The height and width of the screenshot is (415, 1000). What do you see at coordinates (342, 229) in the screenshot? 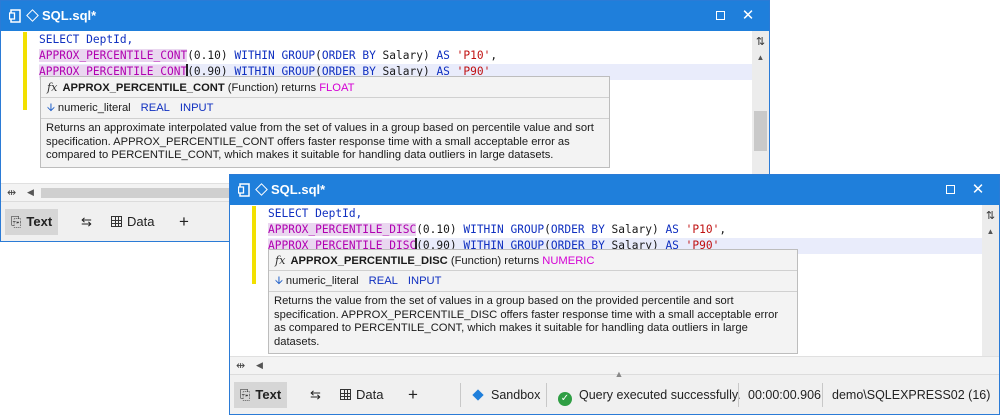
I see `function-name: APPROX_PERCENTILE_DISC` at bounding box center [342, 229].